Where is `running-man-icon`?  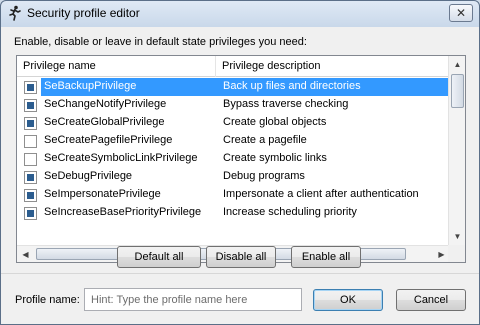 running-man-icon is located at coordinates (15, 13).